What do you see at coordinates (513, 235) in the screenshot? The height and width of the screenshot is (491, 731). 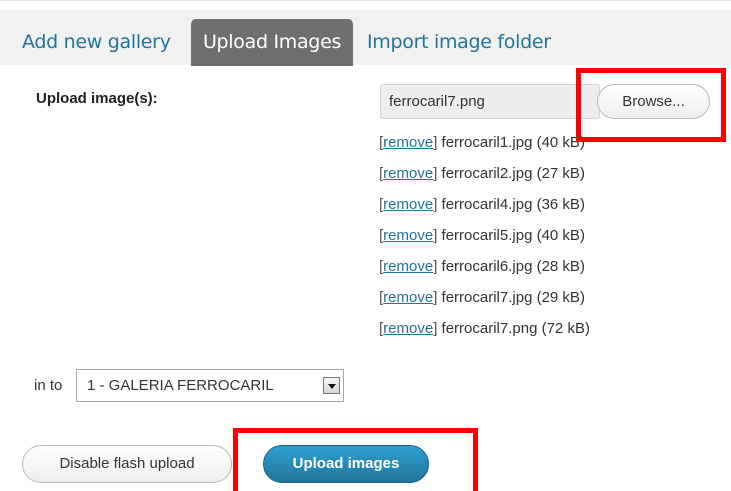 I see `file-name: ferrocaril5.jpg (40 kB)` at bounding box center [513, 235].